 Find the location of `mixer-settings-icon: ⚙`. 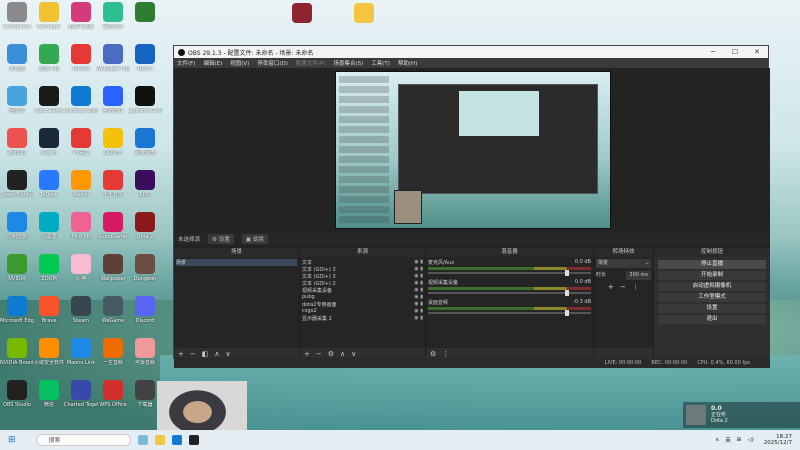

mixer-settings-icon: ⚙ is located at coordinates (433, 354).